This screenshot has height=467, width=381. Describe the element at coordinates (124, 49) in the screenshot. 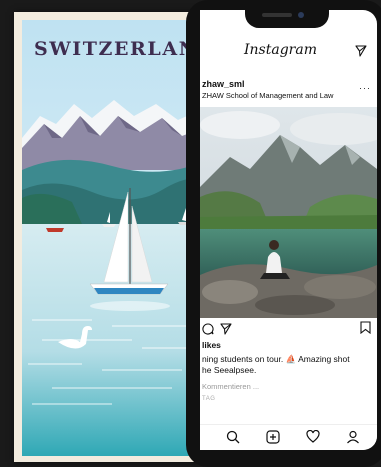

I see `poster-title: SWITZERLAND` at that location.